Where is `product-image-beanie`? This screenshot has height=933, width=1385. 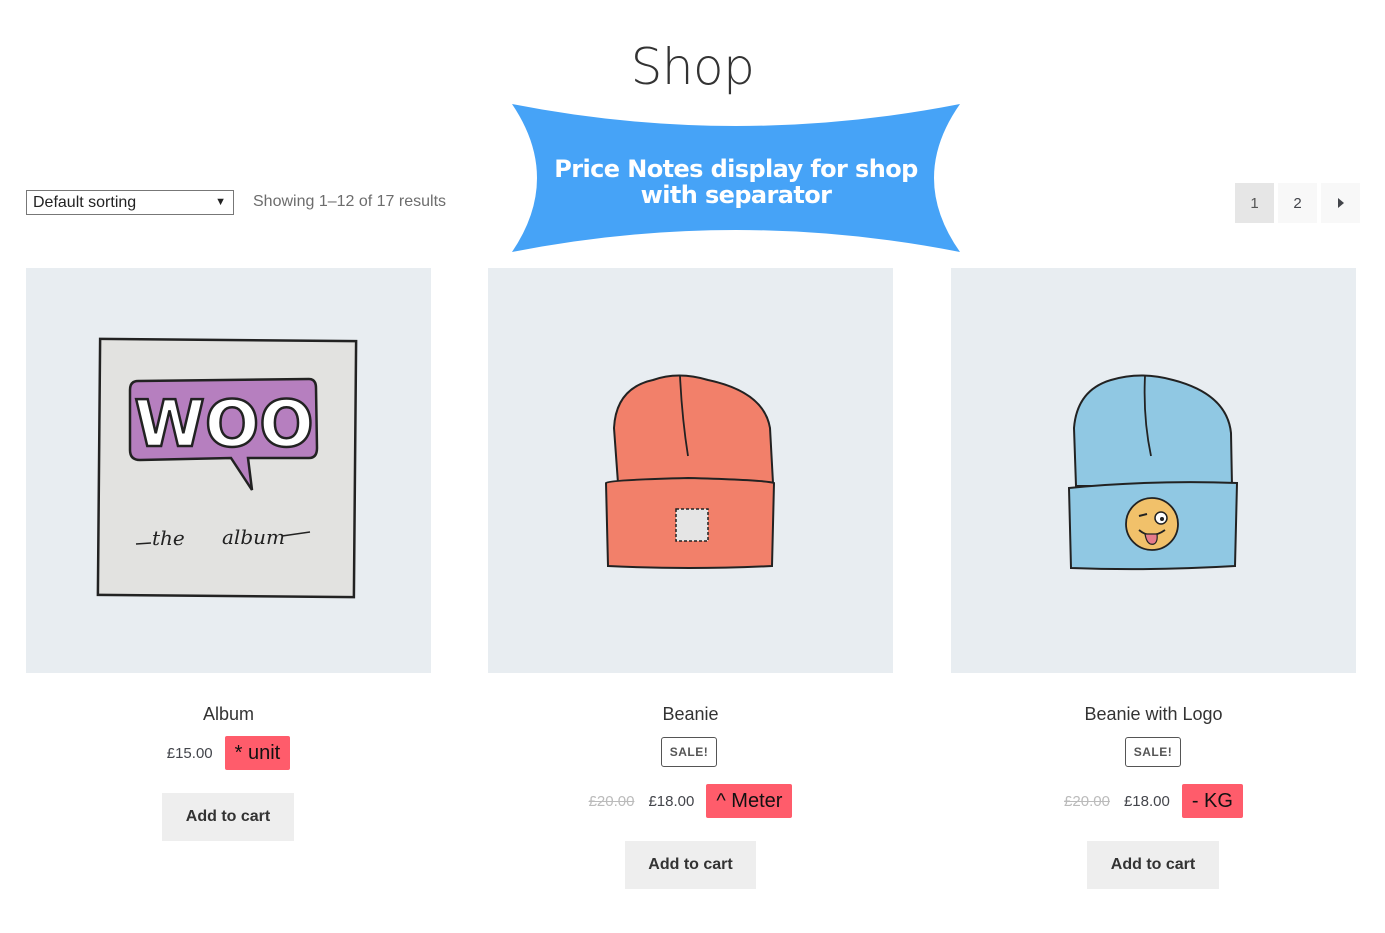 product-image-beanie is located at coordinates (690, 470).